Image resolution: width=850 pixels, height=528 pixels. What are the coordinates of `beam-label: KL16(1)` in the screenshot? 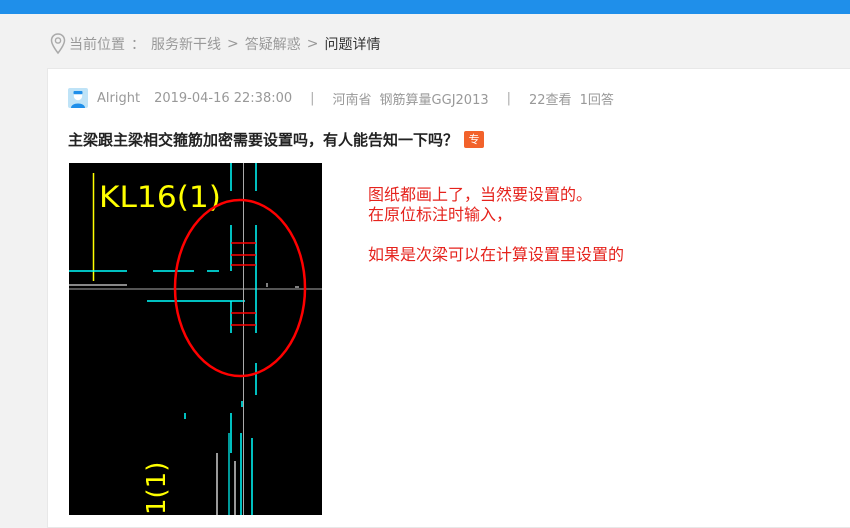 It's located at (160, 197).